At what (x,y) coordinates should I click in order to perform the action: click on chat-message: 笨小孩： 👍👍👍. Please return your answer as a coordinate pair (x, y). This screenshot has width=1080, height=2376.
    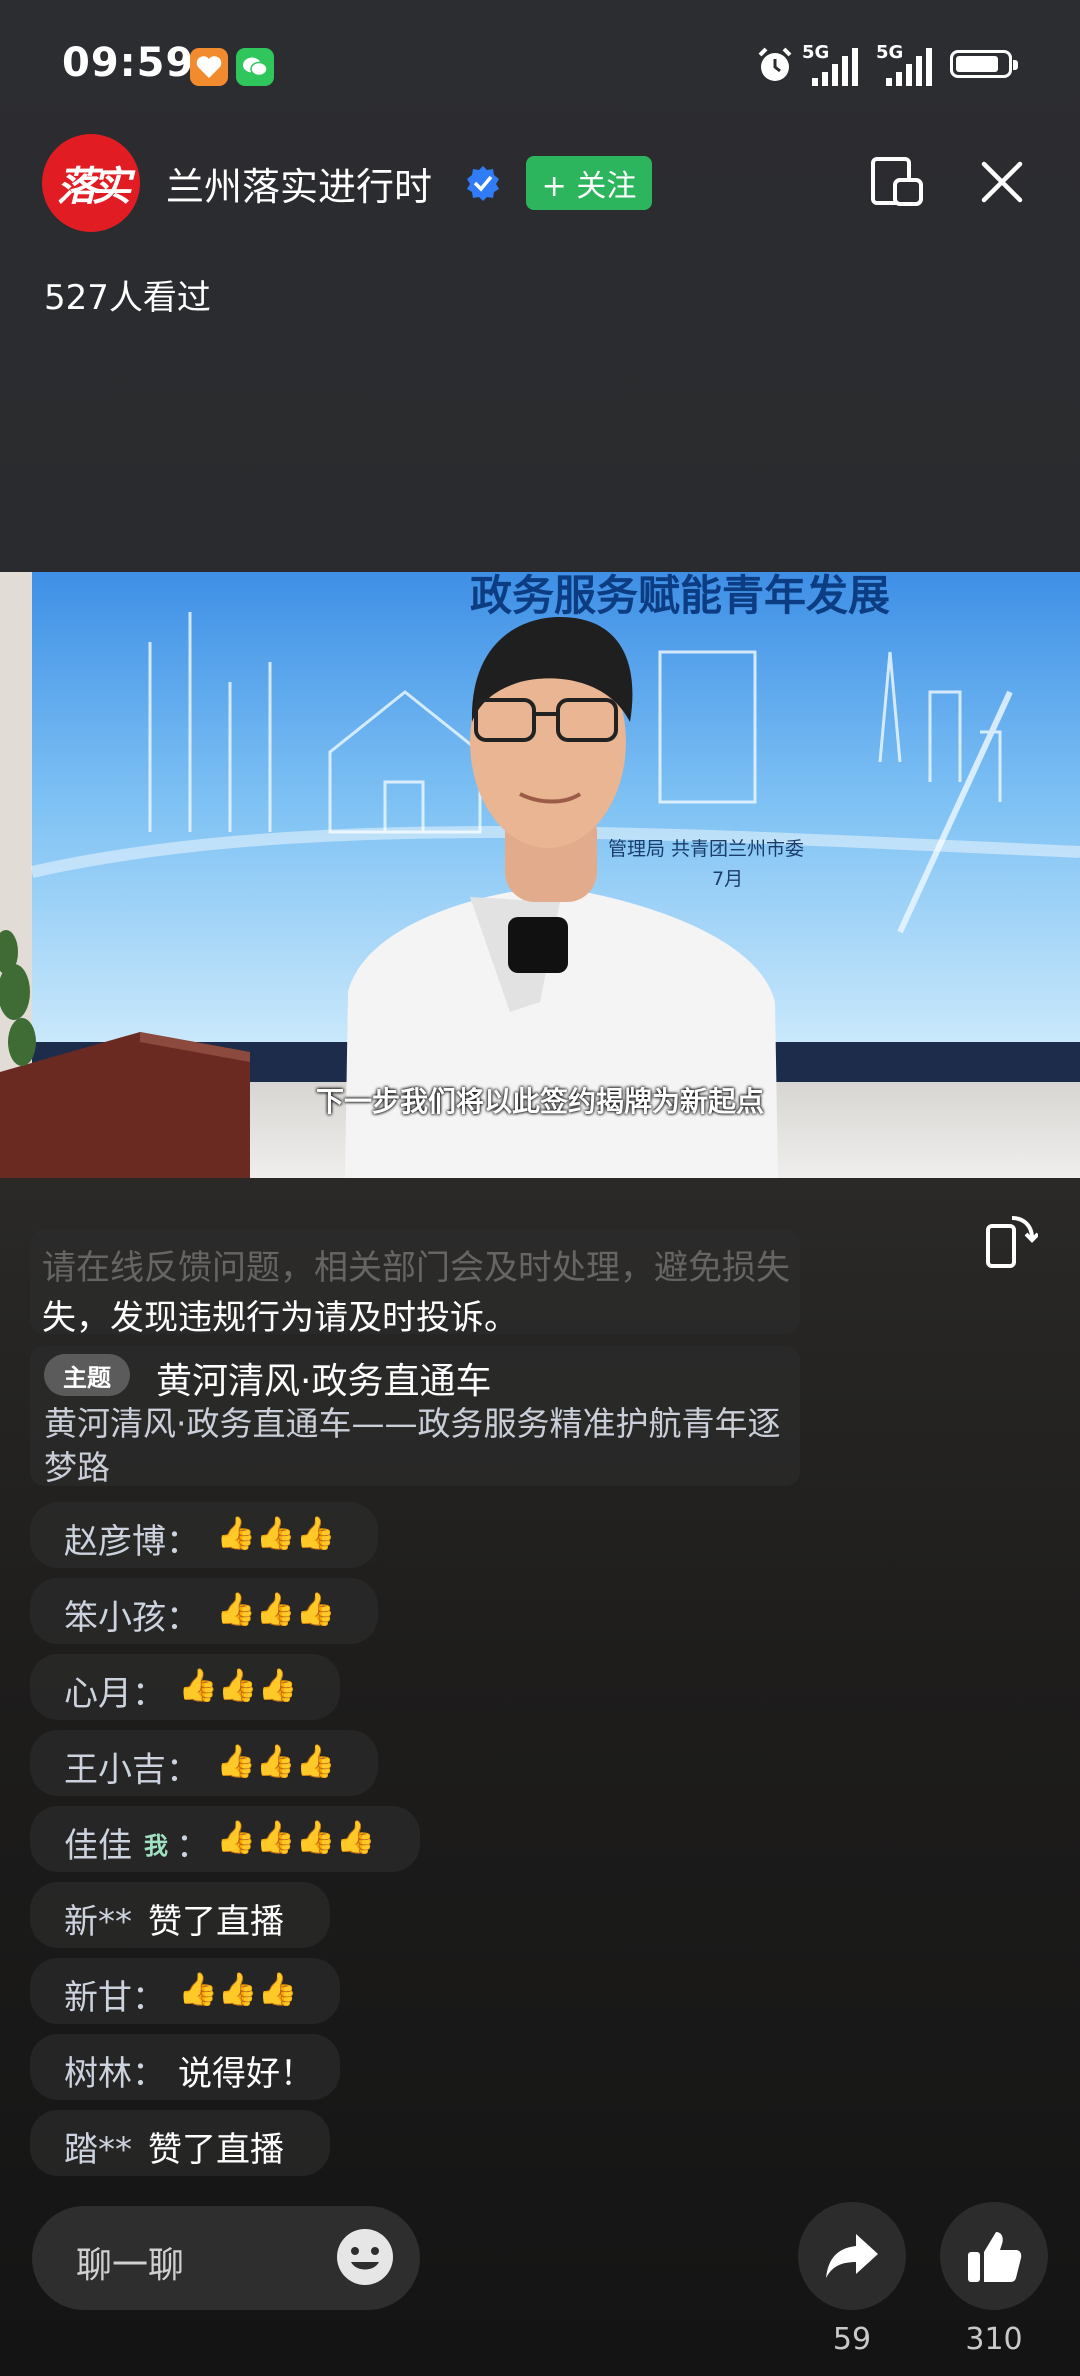
    Looking at the image, I should click on (204, 1611).